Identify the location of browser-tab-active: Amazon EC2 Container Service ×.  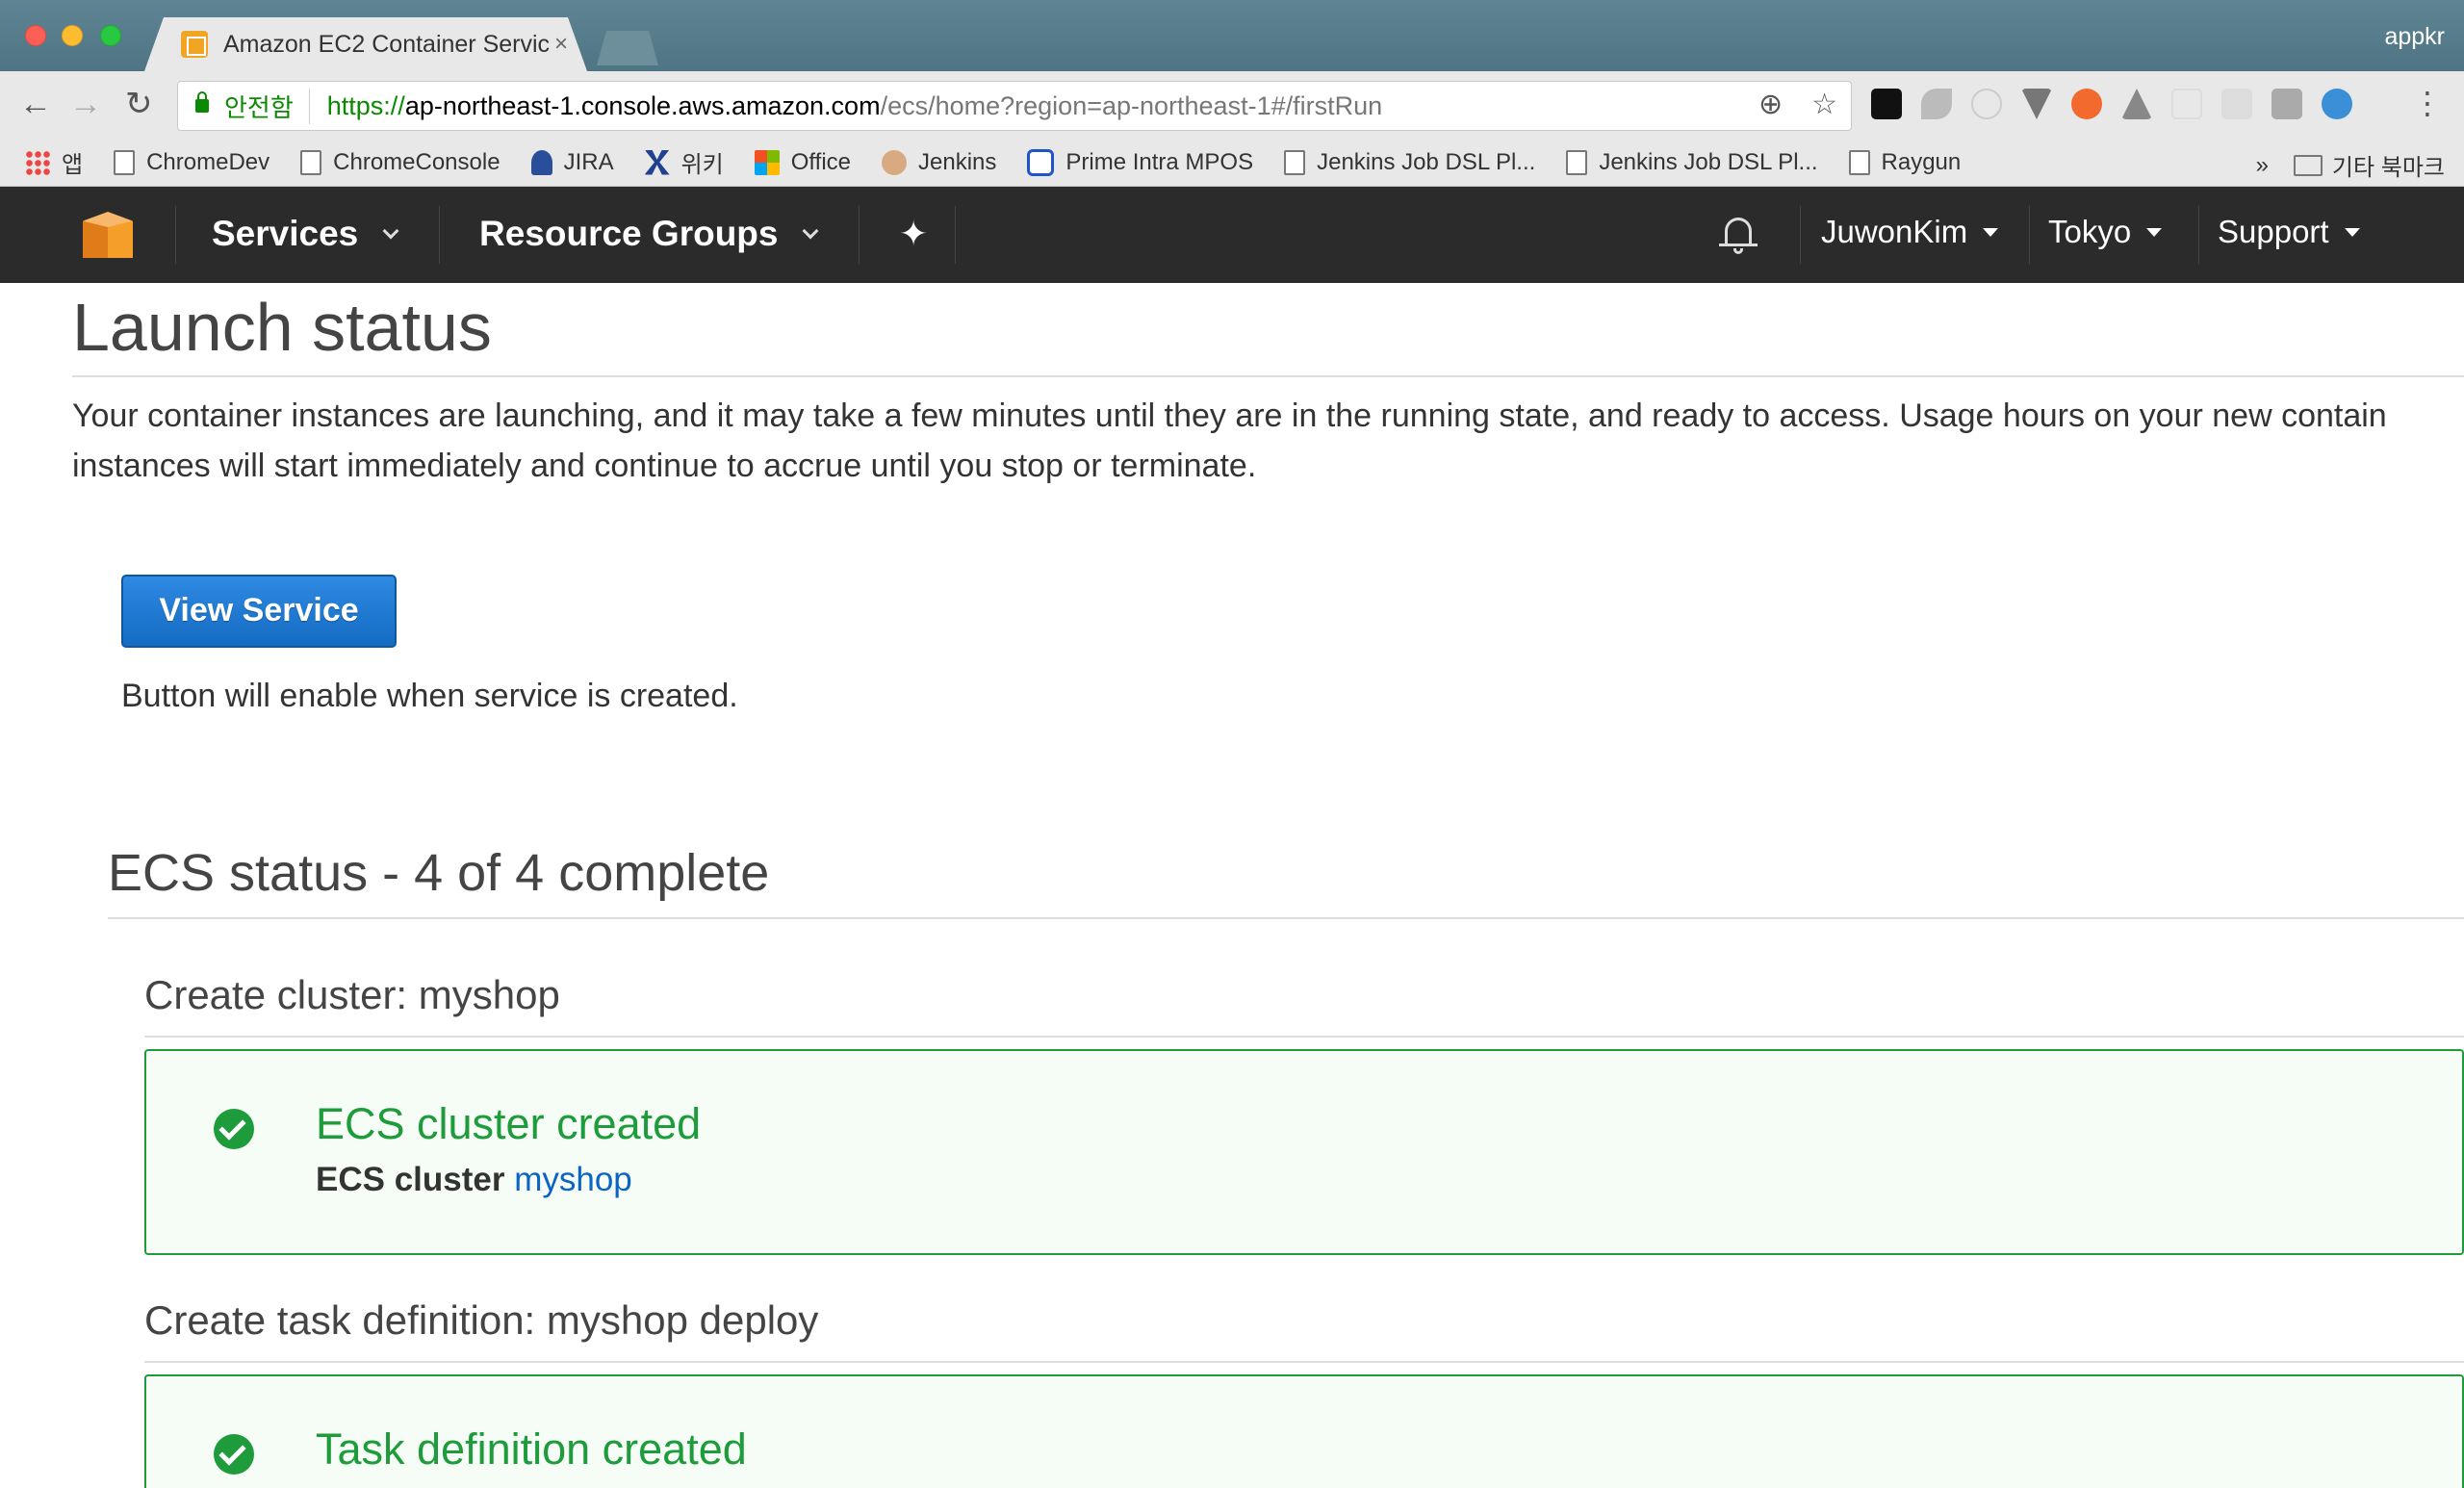
(365, 44).